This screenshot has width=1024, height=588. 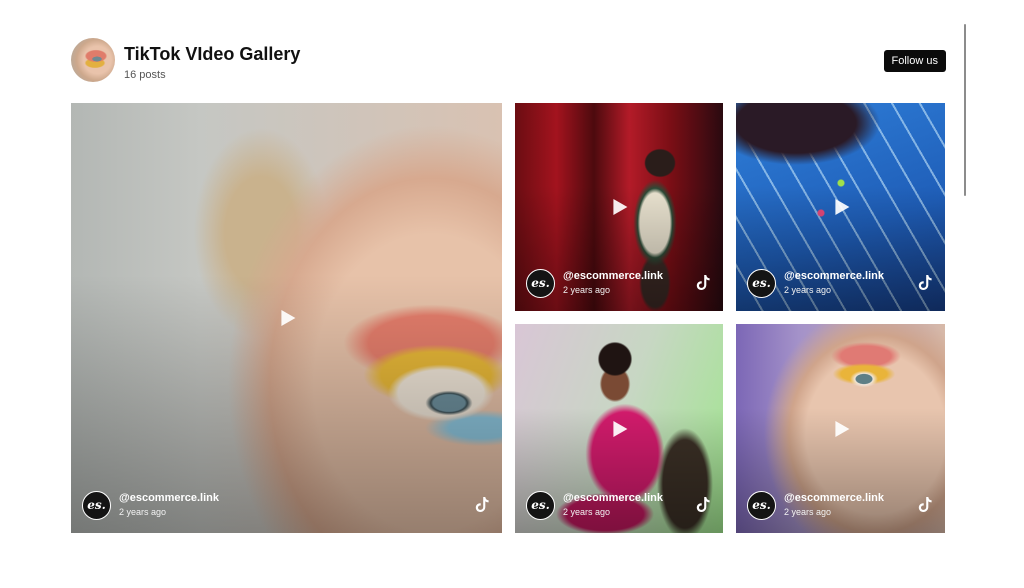 I want to click on gallery-header: TikTok VIdeo Gallery 16 posts Follow us, so click(x=508, y=61).